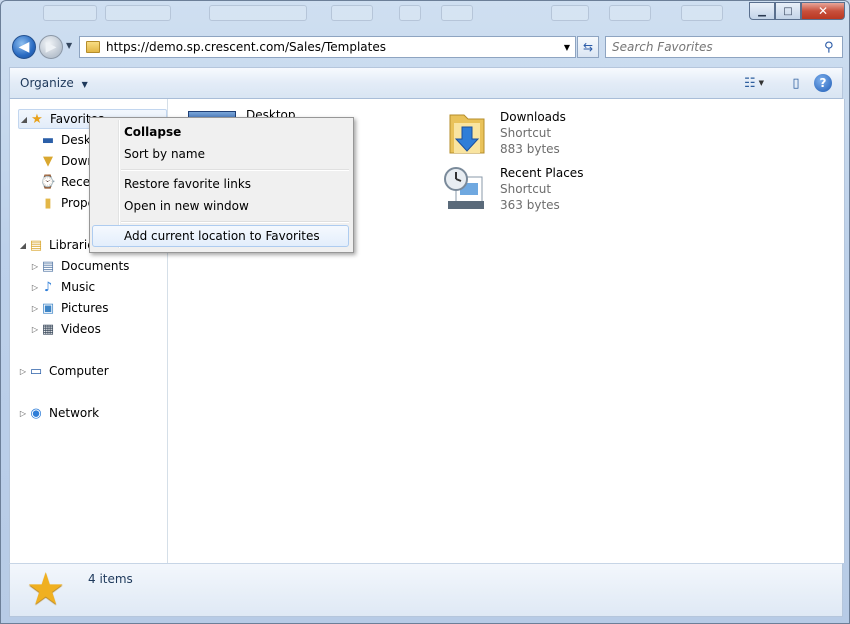 The width and height of the screenshot is (850, 624). Describe the element at coordinates (823, 11) in the screenshot. I see `close-button: ✕` at that location.